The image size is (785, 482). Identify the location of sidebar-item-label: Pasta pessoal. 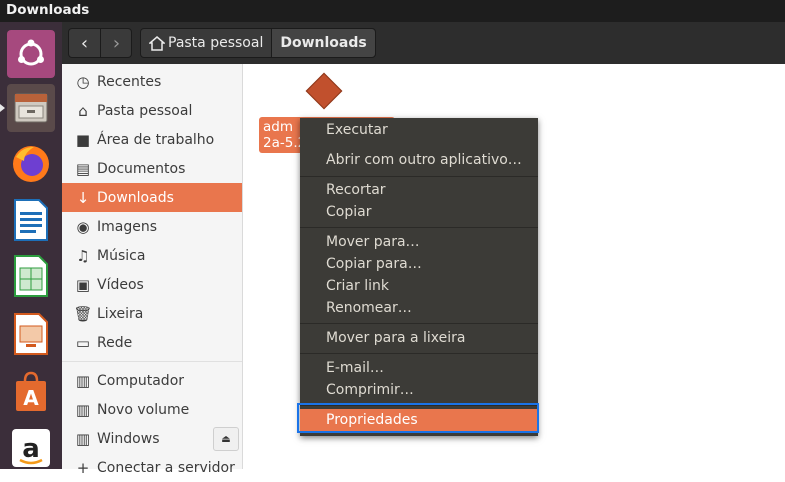
(145, 110).